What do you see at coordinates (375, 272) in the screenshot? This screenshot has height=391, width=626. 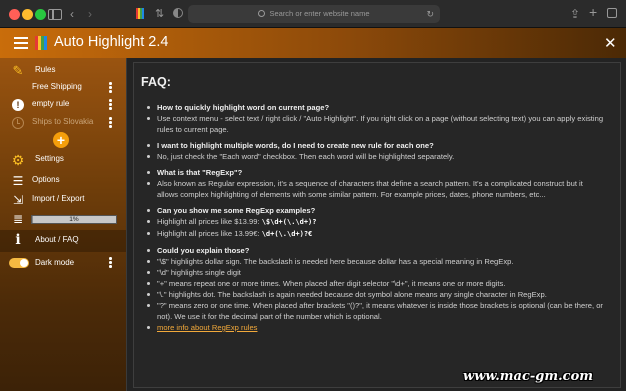 I see `faq-explanation: "\d" highlights single digit` at bounding box center [375, 272].